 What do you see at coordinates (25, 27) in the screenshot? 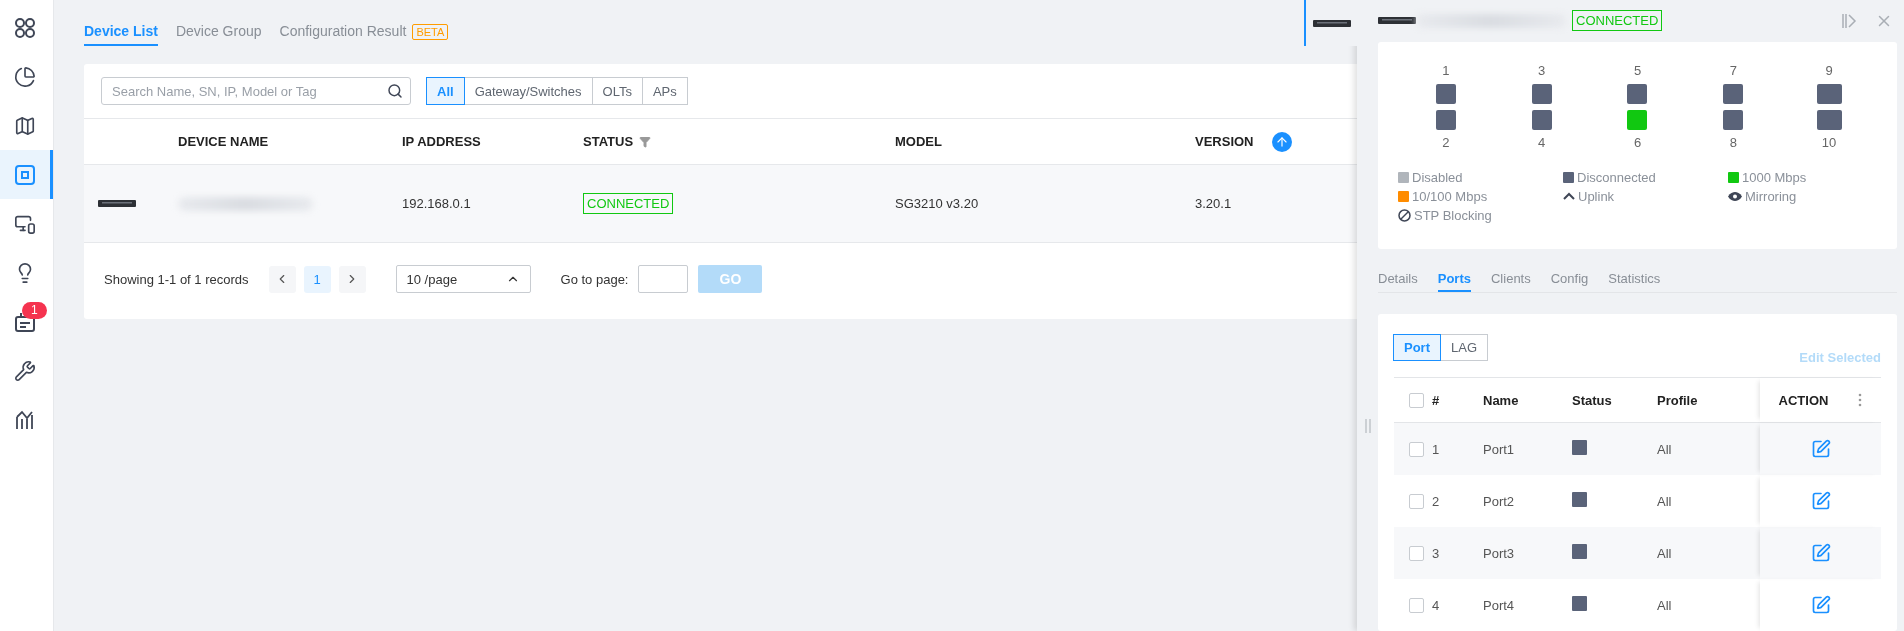
I see `grid-icon` at bounding box center [25, 27].